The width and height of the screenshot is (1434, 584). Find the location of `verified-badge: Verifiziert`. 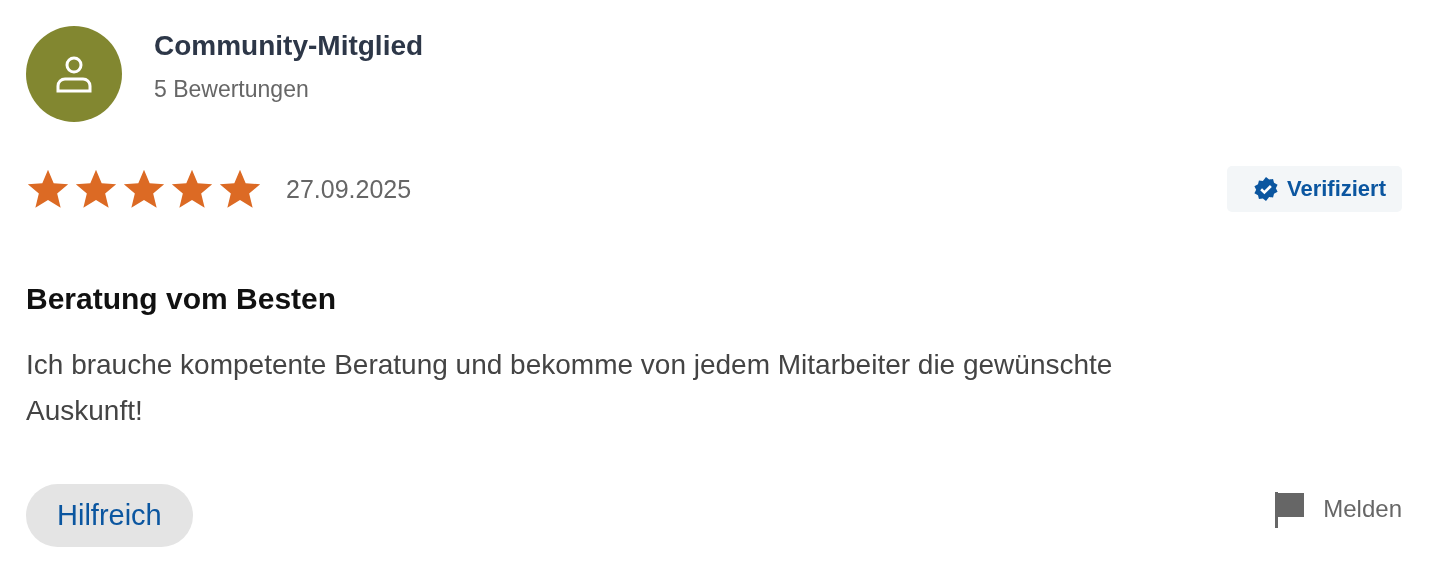

verified-badge: Verifiziert is located at coordinates (1314, 189).